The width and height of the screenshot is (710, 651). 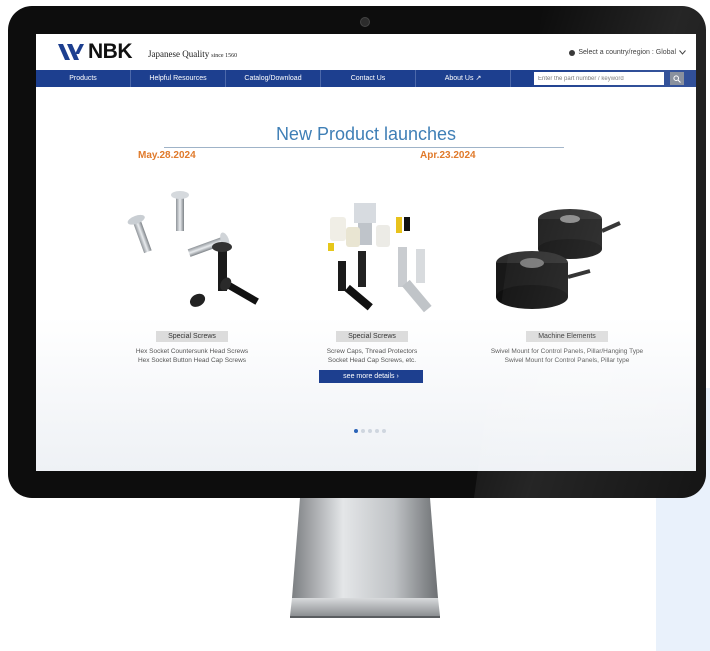 I want to click on nav-about-us: About Us ↗, so click(x=463, y=78).